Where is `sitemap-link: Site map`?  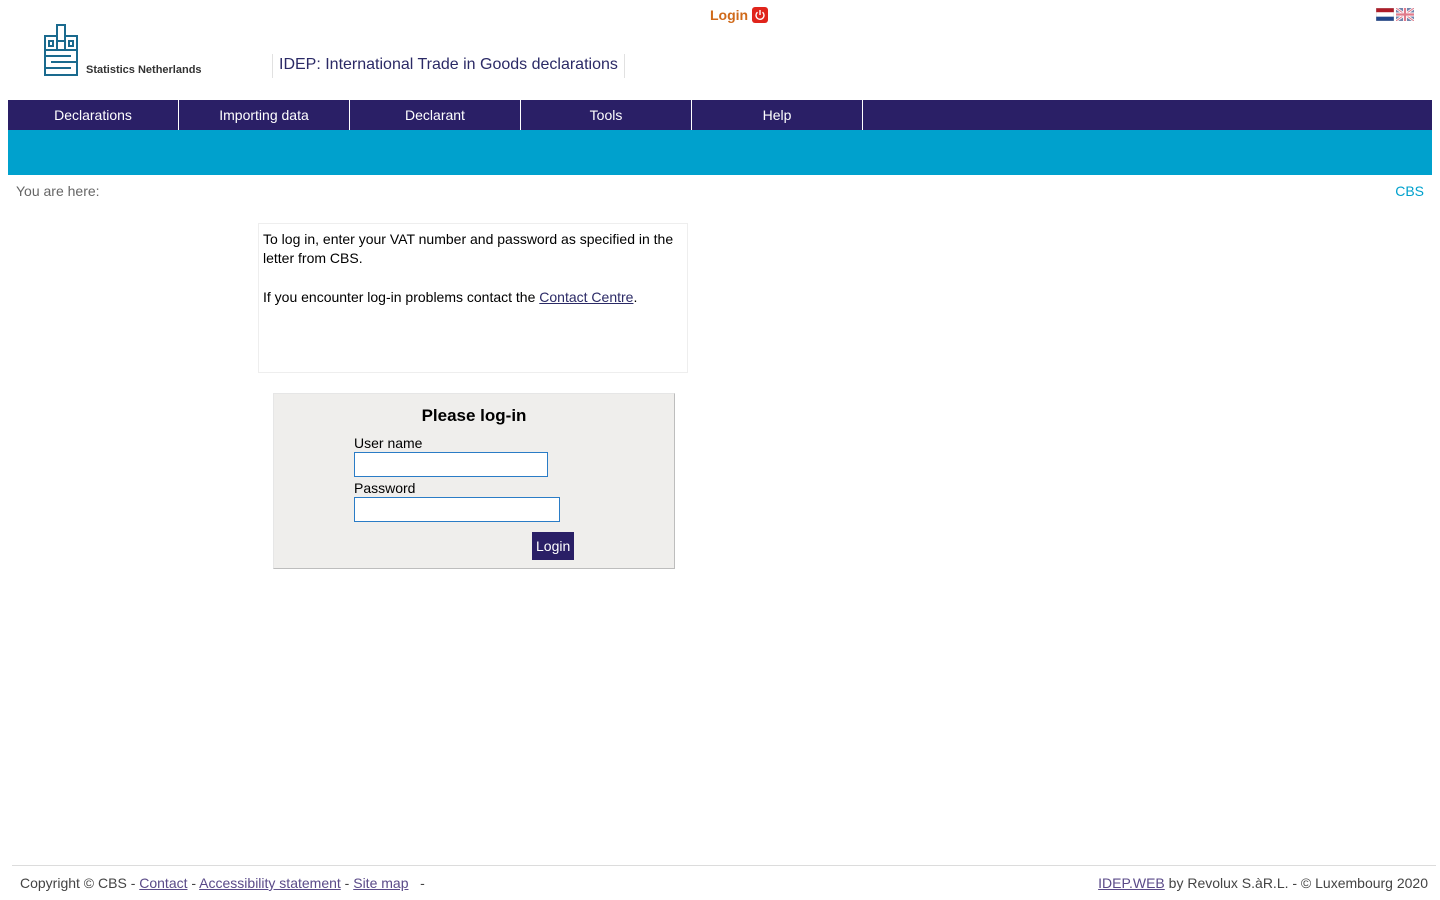
sitemap-link: Site map is located at coordinates (380, 883).